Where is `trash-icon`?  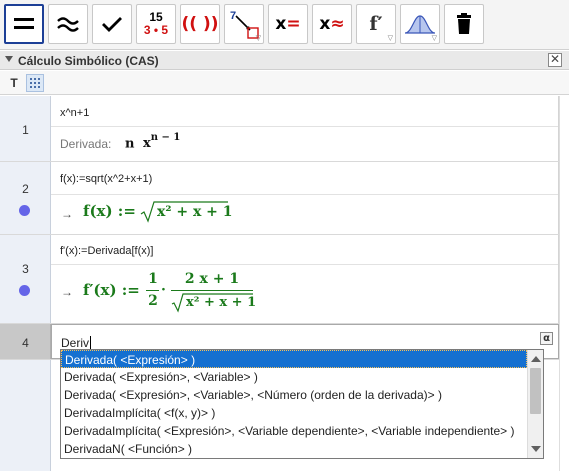
trash-icon is located at coordinates (464, 23).